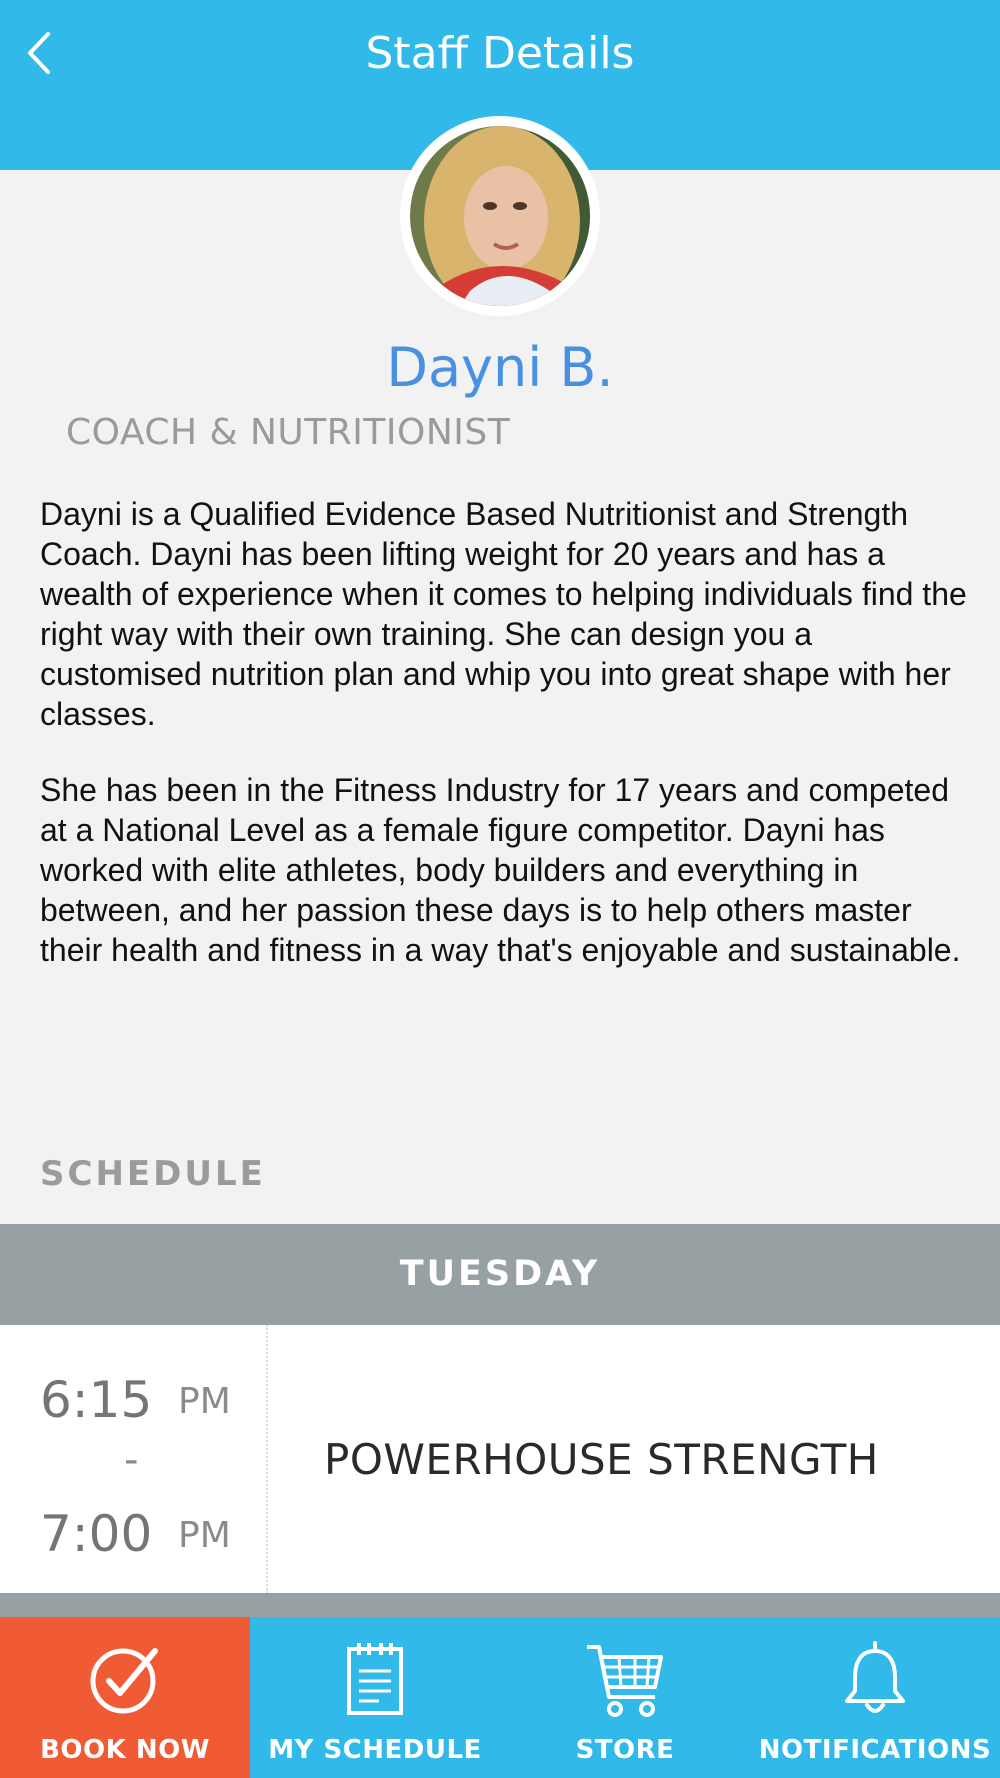 The height and width of the screenshot is (1778, 1000). I want to click on staff-role: COACH & NUTRITIONIST, so click(288, 432).